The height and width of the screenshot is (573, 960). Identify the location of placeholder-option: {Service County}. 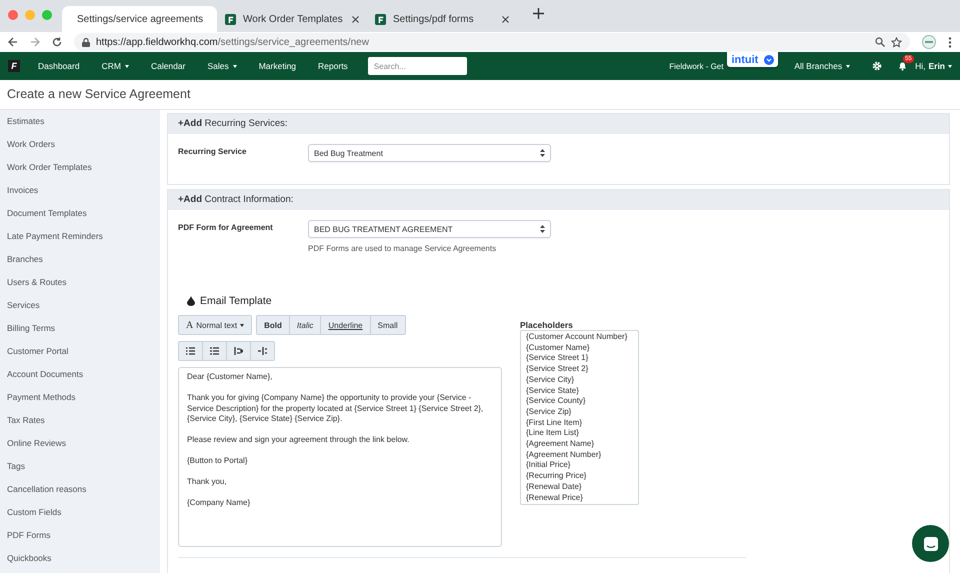
(582, 401).